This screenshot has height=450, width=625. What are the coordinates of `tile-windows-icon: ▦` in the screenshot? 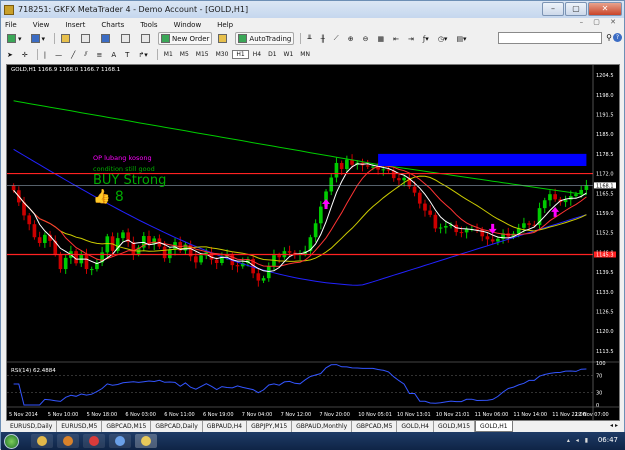 It's located at (380, 38).